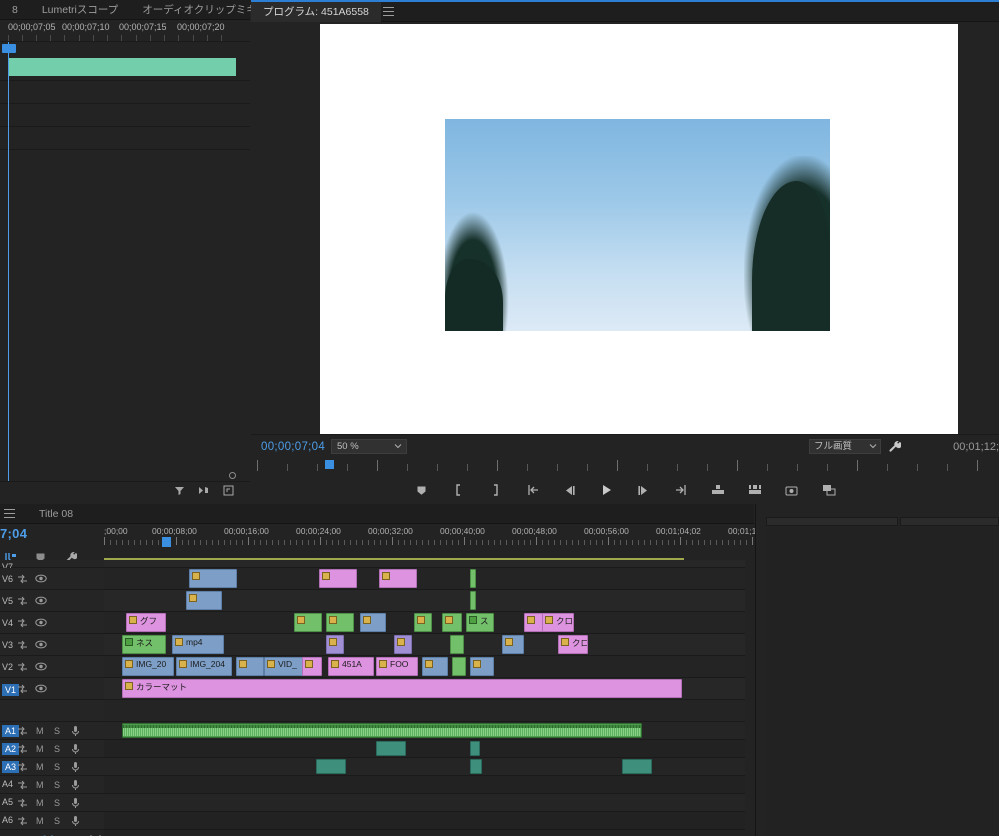 The image size is (999, 836). Describe the element at coordinates (424, 749) in the screenshot. I see `track-lane-a2` at that location.